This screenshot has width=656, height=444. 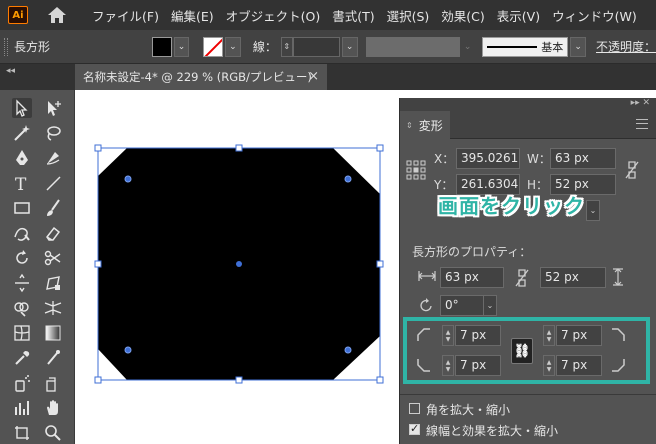 What do you see at coordinates (53, 408) in the screenshot?
I see `hand-tool-icon` at bounding box center [53, 408].